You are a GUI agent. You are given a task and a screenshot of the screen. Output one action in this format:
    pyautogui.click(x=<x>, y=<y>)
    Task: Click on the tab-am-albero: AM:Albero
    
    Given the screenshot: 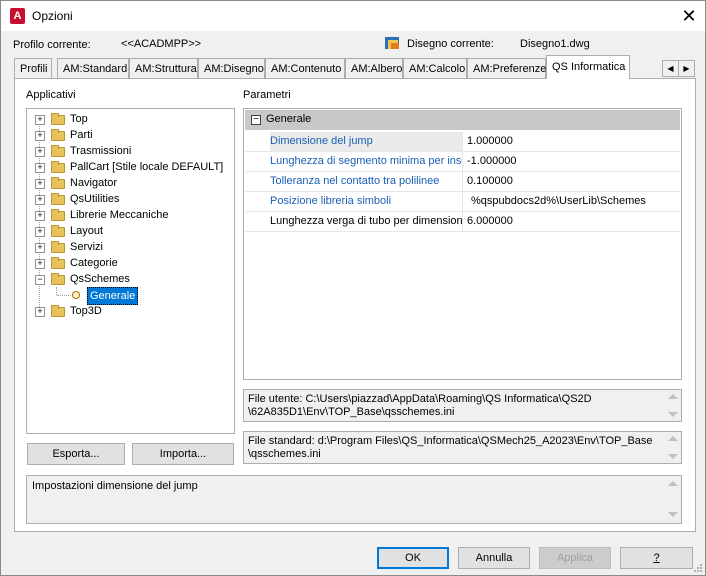 What is the action you would take?
    pyautogui.click(x=374, y=68)
    